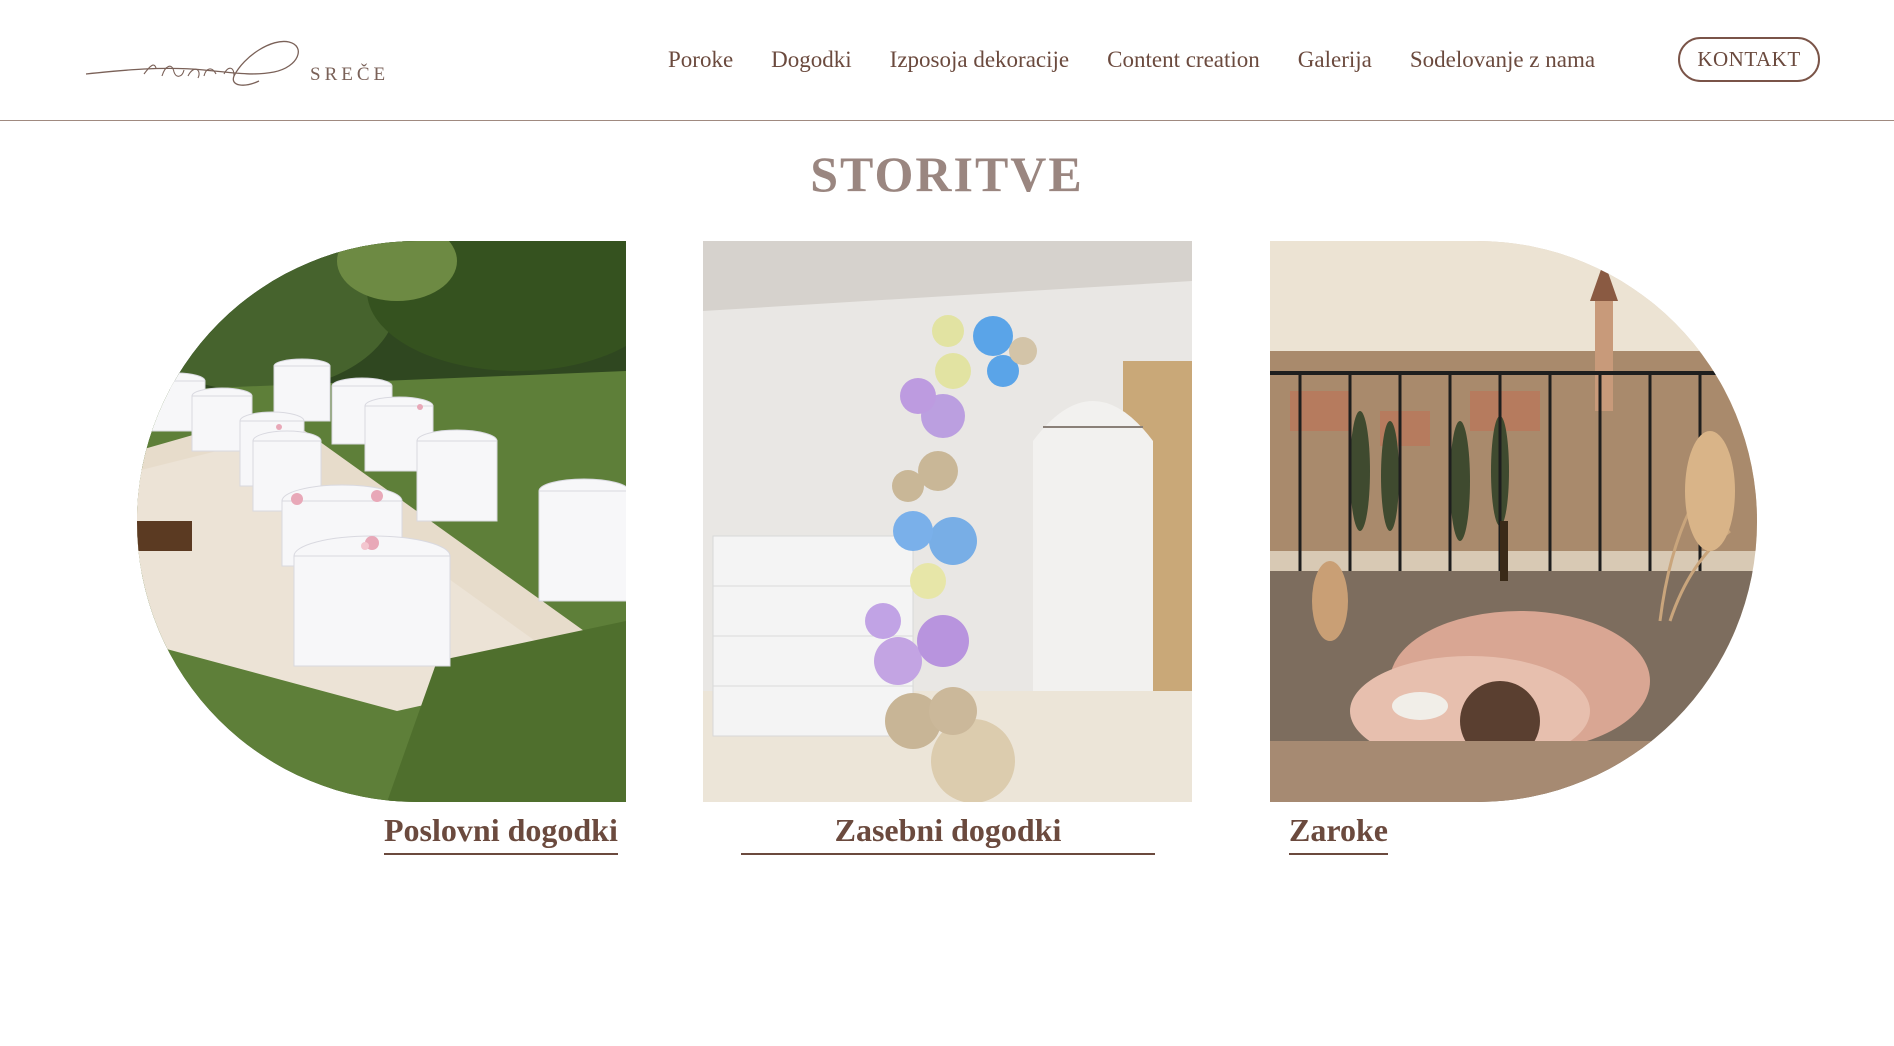 This screenshot has width=1894, height=1046. What do you see at coordinates (1749, 59) in the screenshot?
I see `kontakt-button: KONTAKT` at bounding box center [1749, 59].